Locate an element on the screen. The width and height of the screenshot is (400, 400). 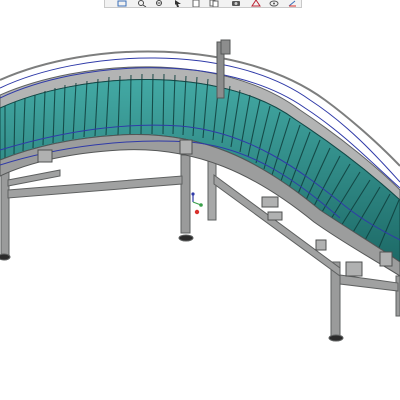
measure-icon is located at coordinates (256, 3).